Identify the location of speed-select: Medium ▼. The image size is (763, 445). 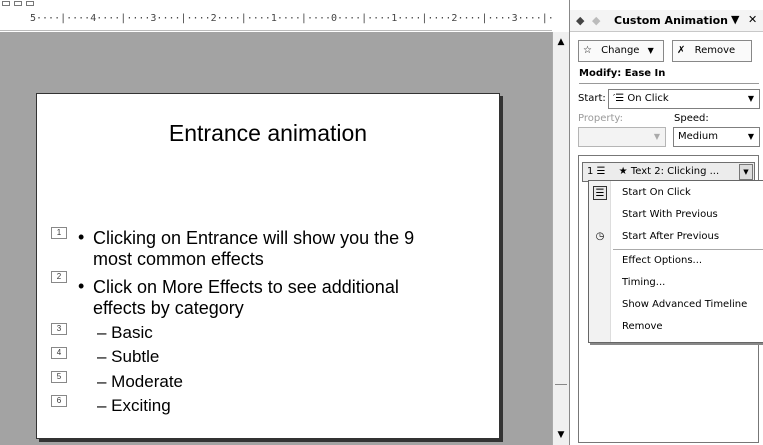
(716, 137).